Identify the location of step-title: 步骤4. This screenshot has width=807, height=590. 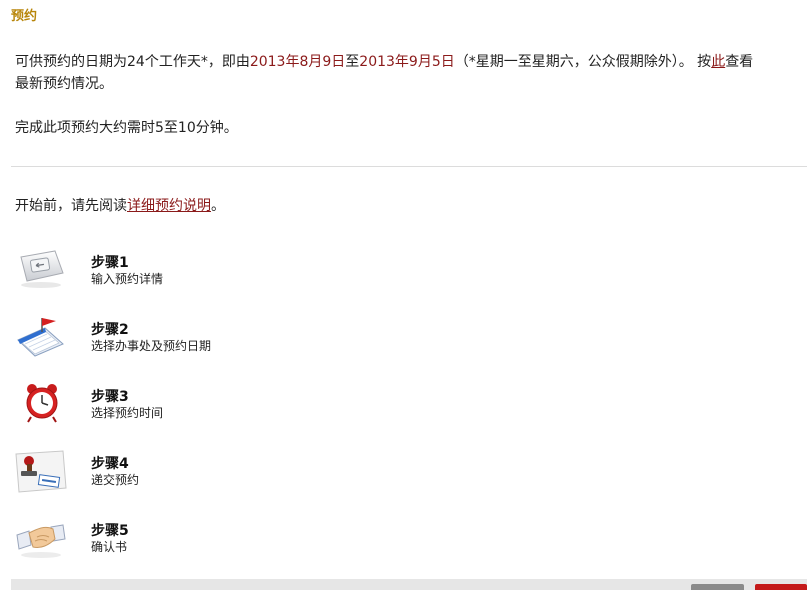
(110, 464).